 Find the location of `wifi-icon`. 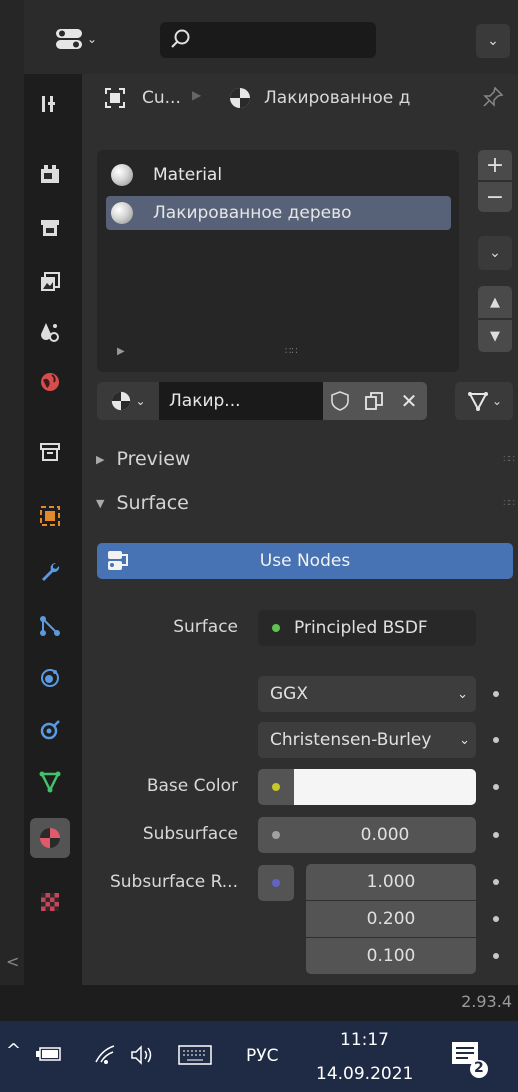

wifi-icon is located at coordinates (106, 1055).